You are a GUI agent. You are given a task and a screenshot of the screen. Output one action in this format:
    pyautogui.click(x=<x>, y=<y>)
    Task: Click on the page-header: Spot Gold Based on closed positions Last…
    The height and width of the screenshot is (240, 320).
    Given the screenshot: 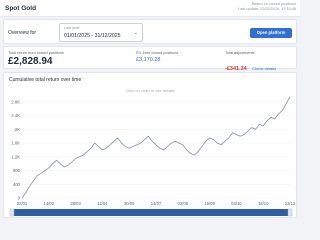 What is the action you would take?
    pyautogui.click(x=150, y=8)
    